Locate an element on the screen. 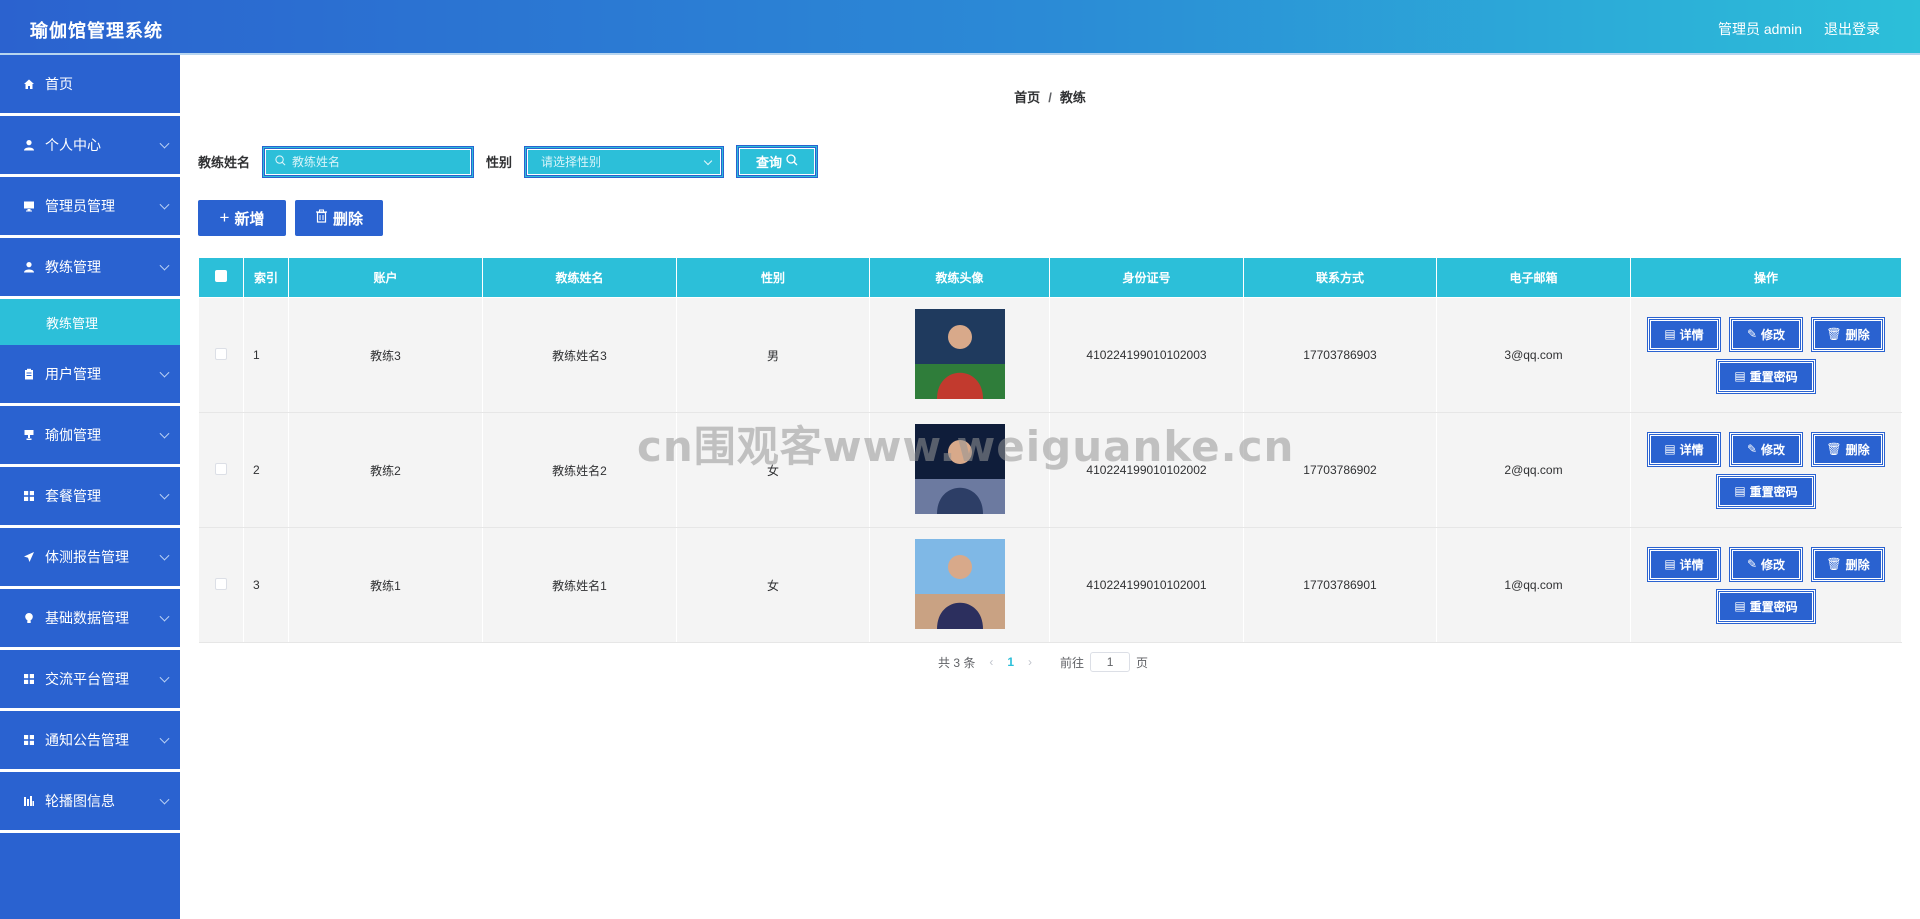  gender-select: 请选择性别 is located at coordinates (624, 161).